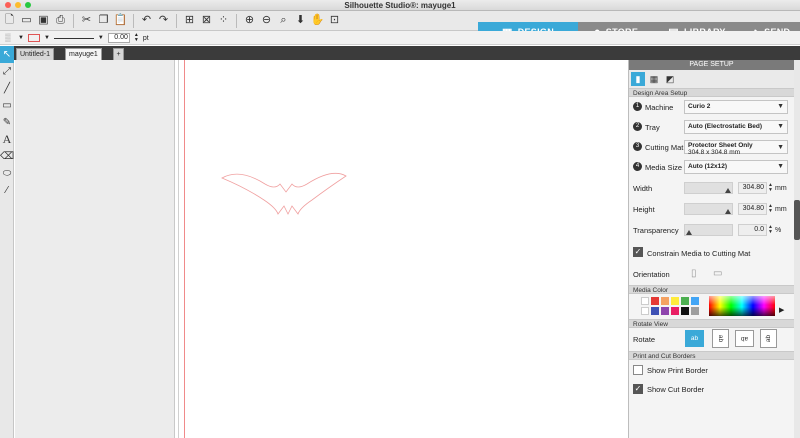 The width and height of the screenshot is (800, 438). Describe the element at coordinates (146, 20) in the screenshot. I see `undo-icon: ↶` at that location.